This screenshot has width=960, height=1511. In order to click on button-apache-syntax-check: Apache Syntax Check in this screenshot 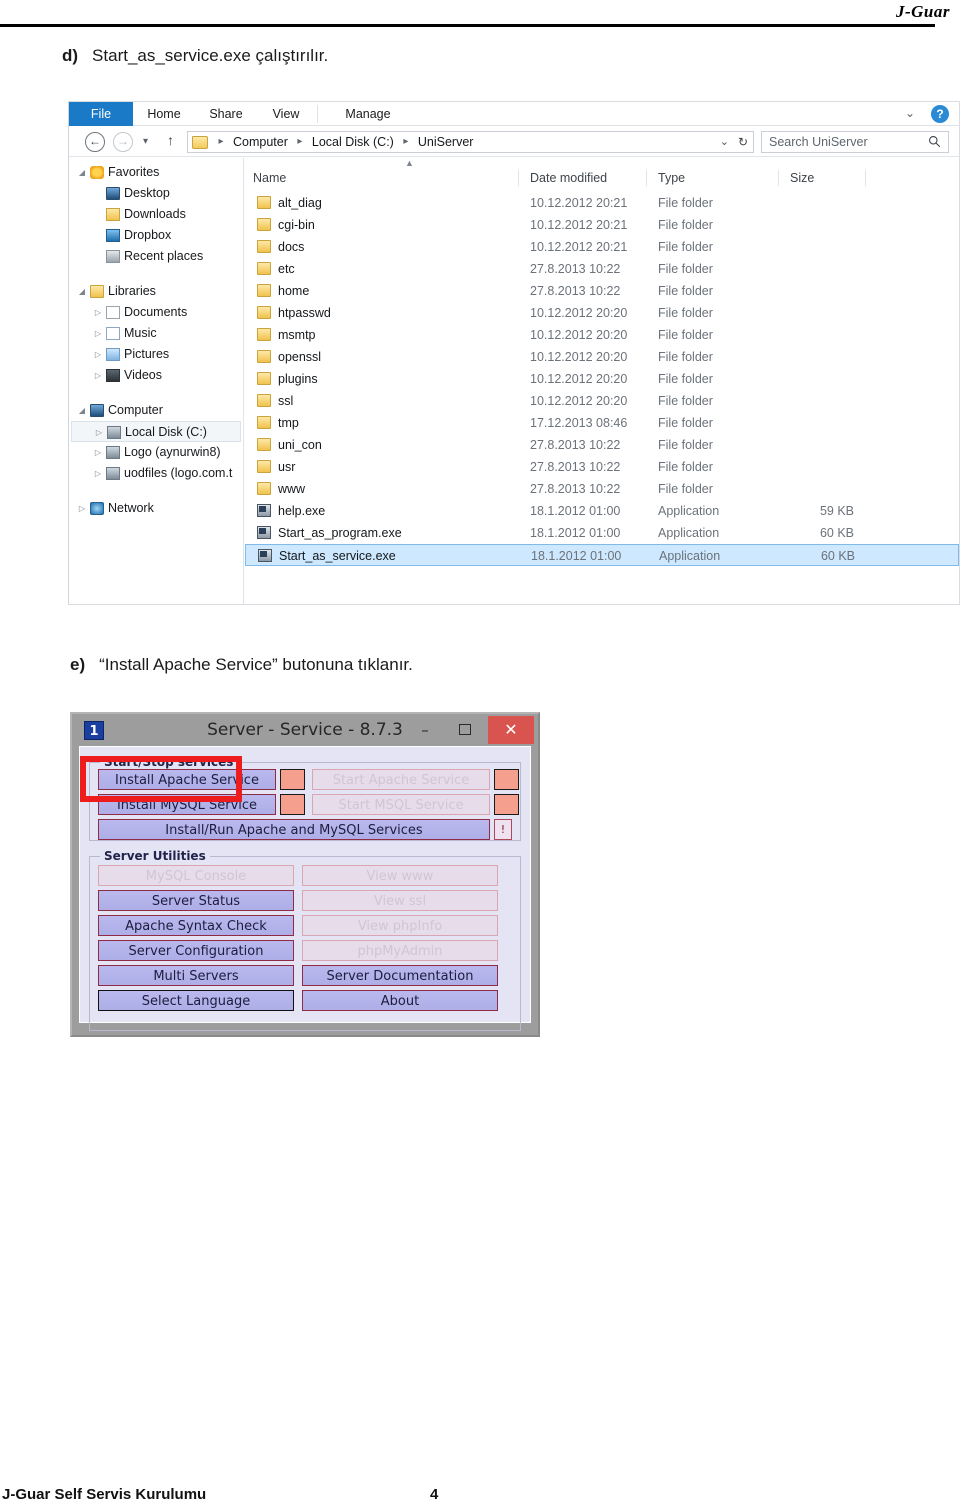, I will do `click(196, 925)`.